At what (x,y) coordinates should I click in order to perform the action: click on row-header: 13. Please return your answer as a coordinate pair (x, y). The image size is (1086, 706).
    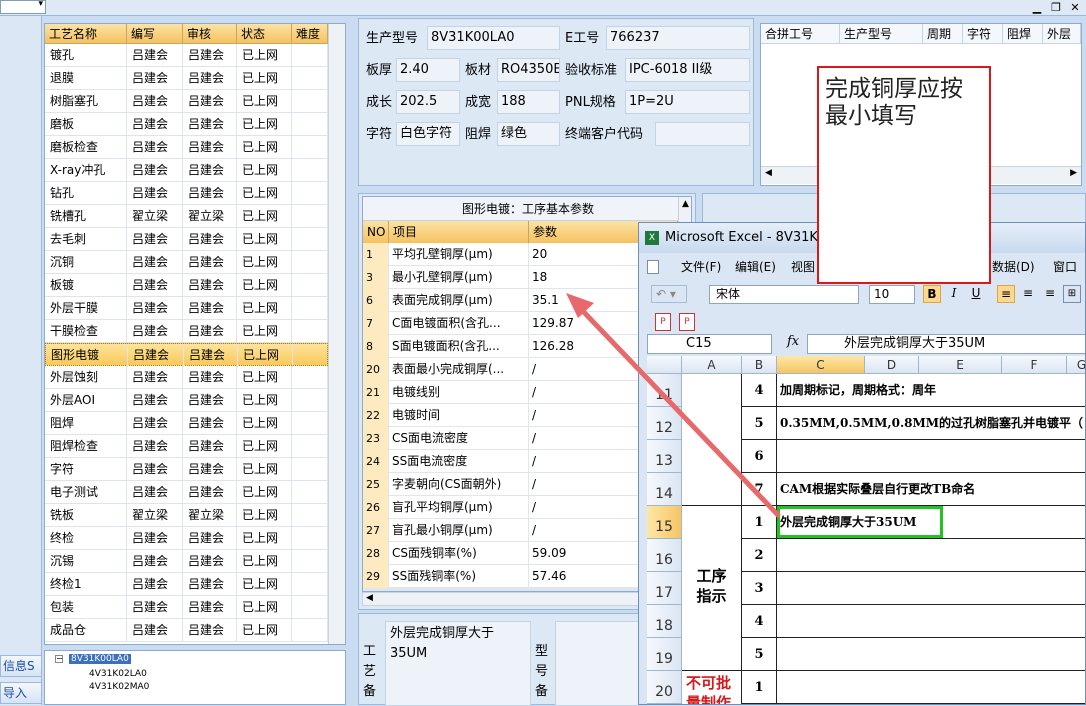
    Looking at the image, I should click on (664, 456).